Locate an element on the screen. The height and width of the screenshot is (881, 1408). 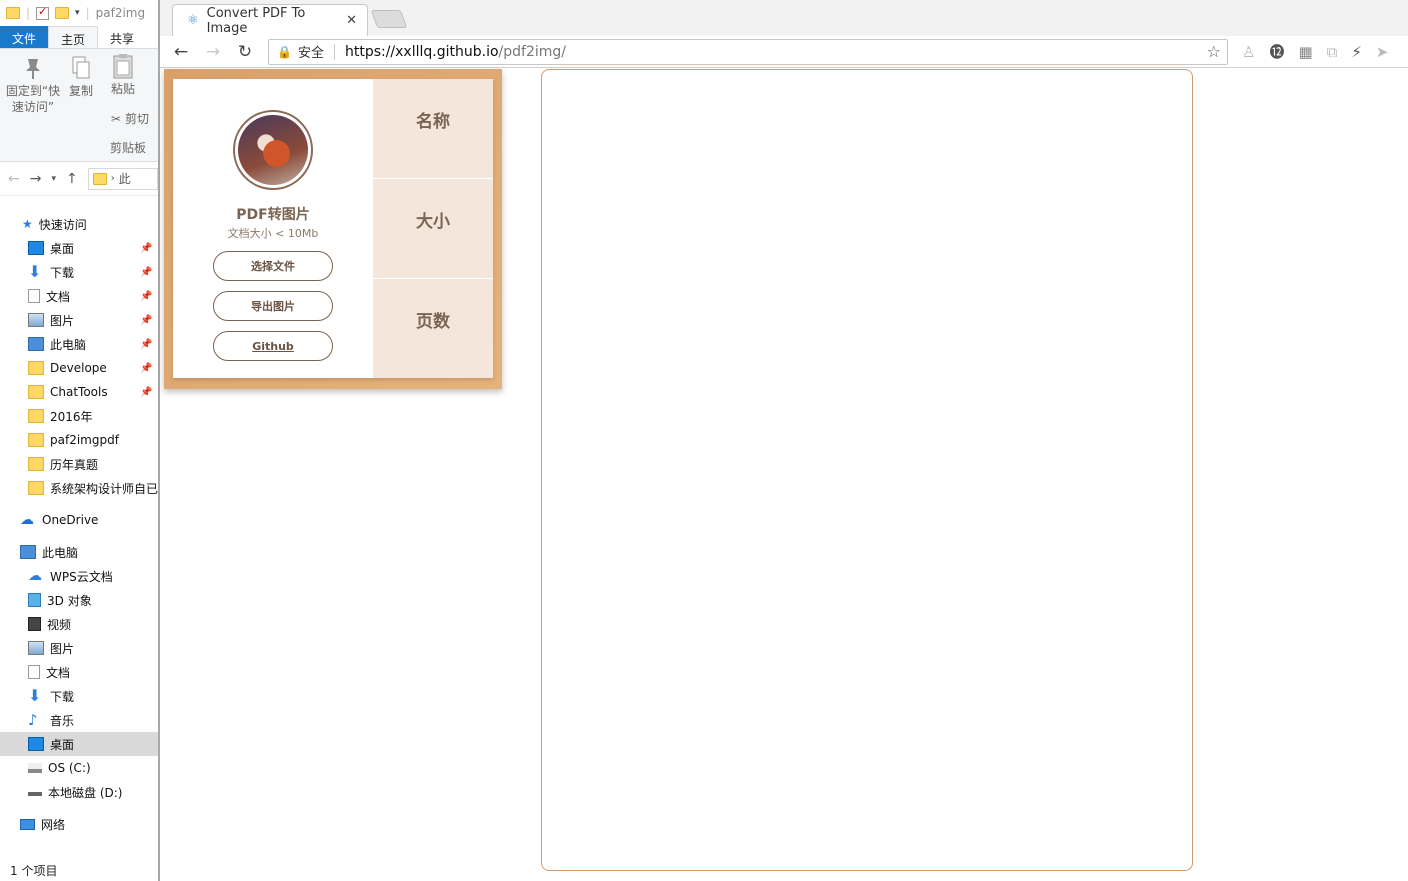
tree-item-2016: 2016年 is located at coordinates (79, 416).